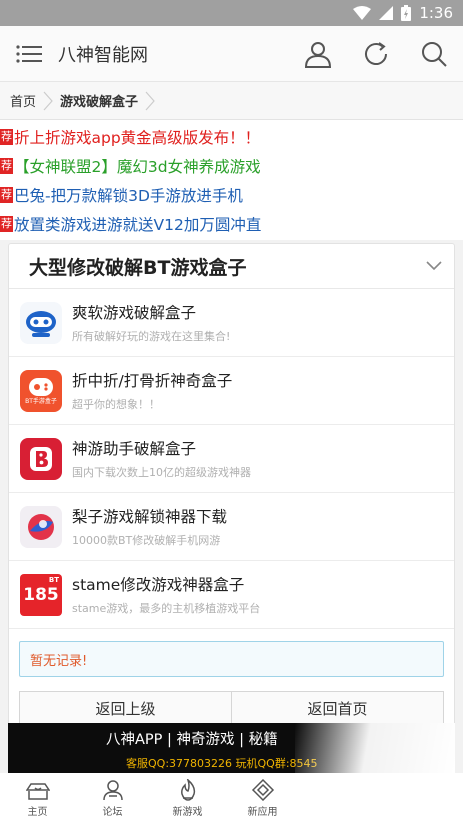 This screenshot has height=823, width=463. I want to click on item-name: 神游助手破解盒子, so click(134, 449).